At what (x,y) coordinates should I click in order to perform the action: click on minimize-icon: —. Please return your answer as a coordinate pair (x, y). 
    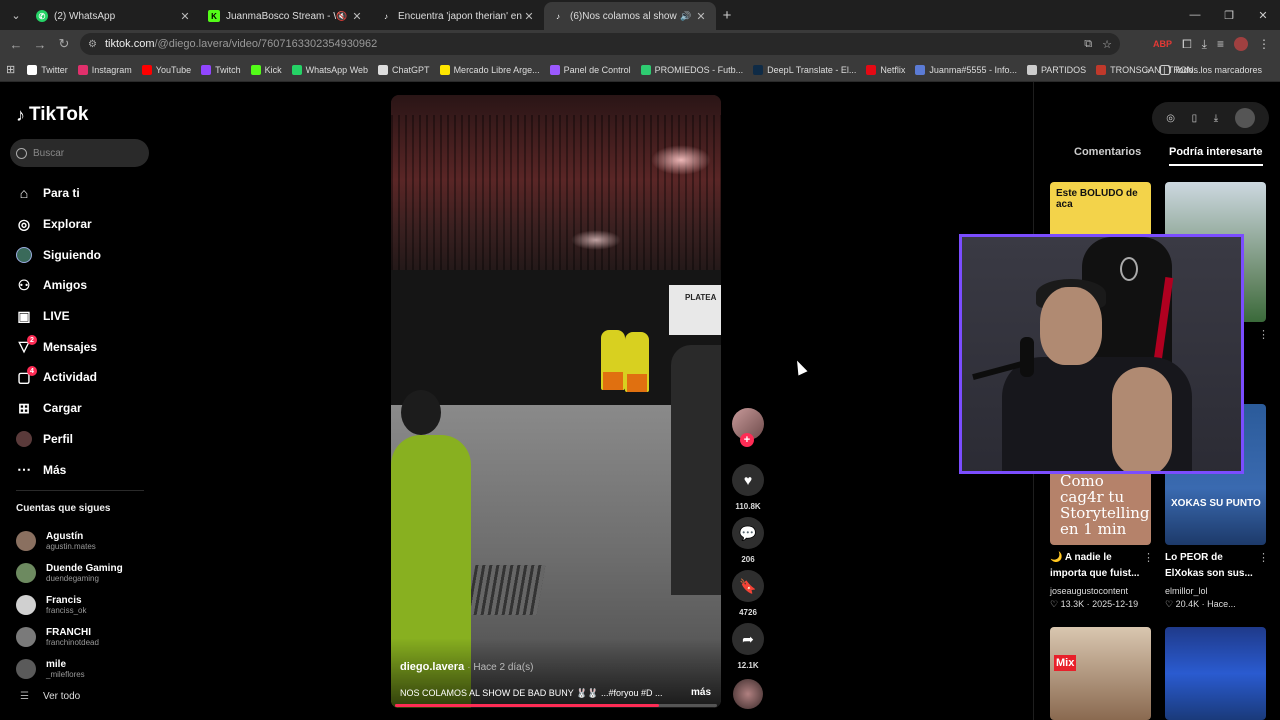
    Looking at the image, I should click on (1195, 15).